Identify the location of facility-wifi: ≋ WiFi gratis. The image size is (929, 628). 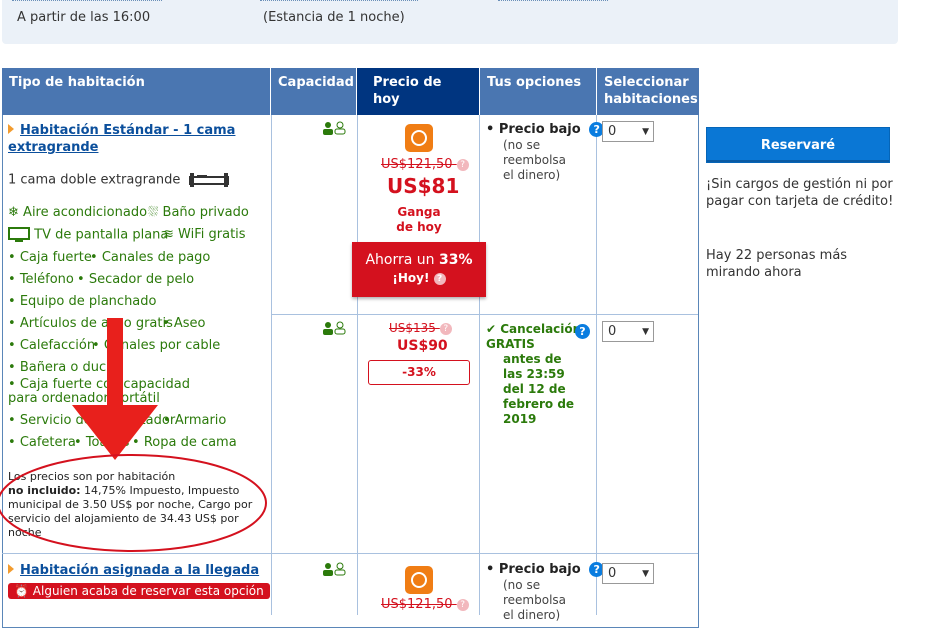
(204, 234).